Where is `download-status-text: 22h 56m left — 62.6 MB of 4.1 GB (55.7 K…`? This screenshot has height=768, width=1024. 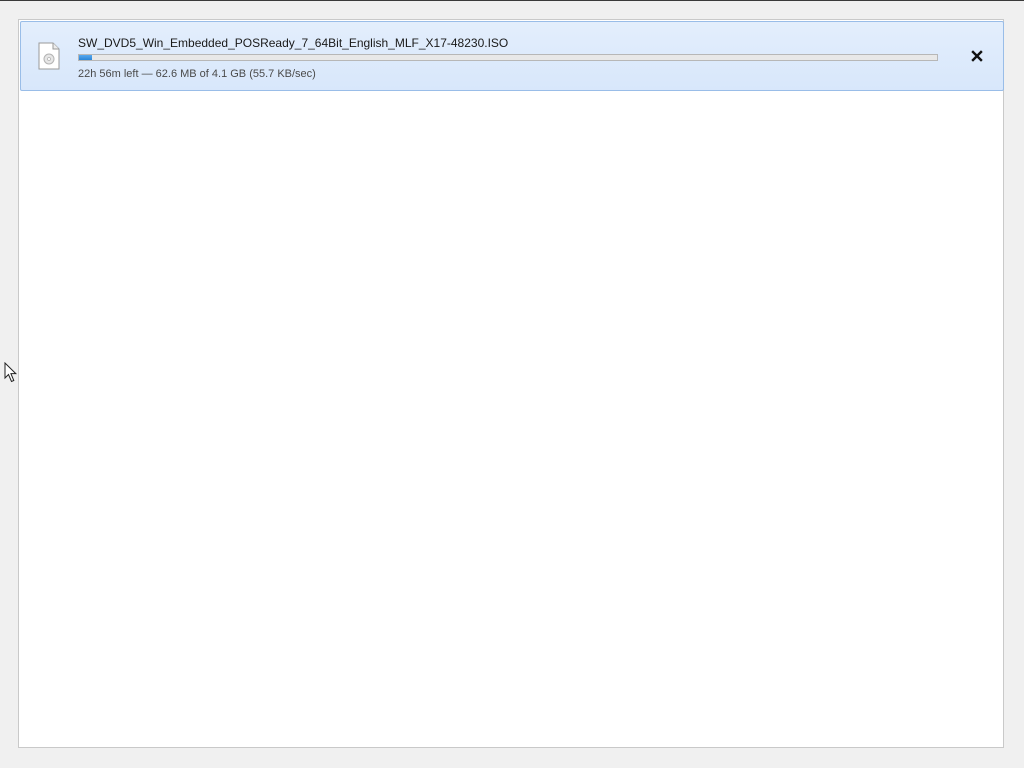
download-status-text: 22h 56m left — 62.6 MB of 4.1 GB (55.7 K… is located at coordinates (197, 74).